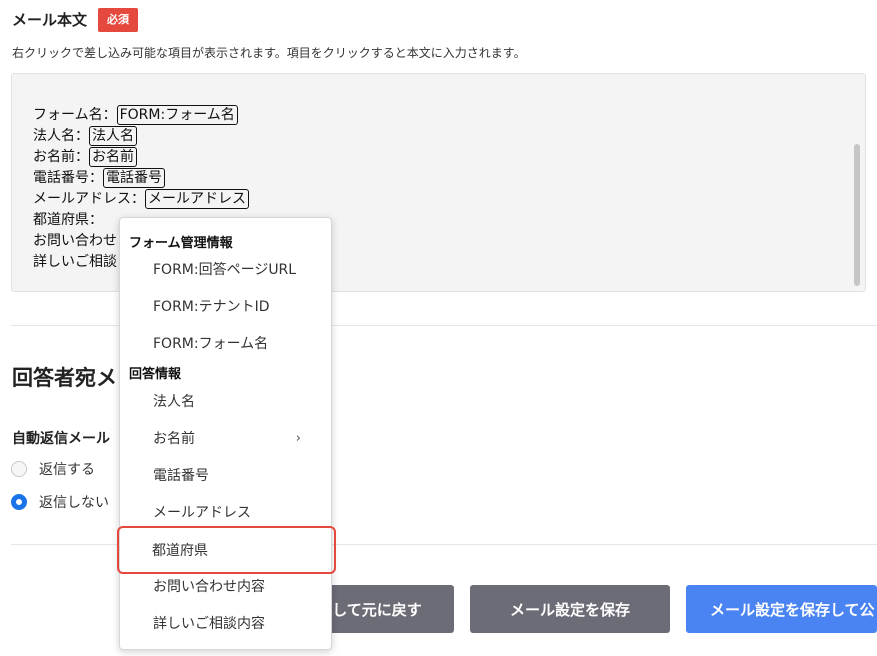 This screenshot has height=656, width=877. I want to click on section-title: メール本文, so click(50, 20).